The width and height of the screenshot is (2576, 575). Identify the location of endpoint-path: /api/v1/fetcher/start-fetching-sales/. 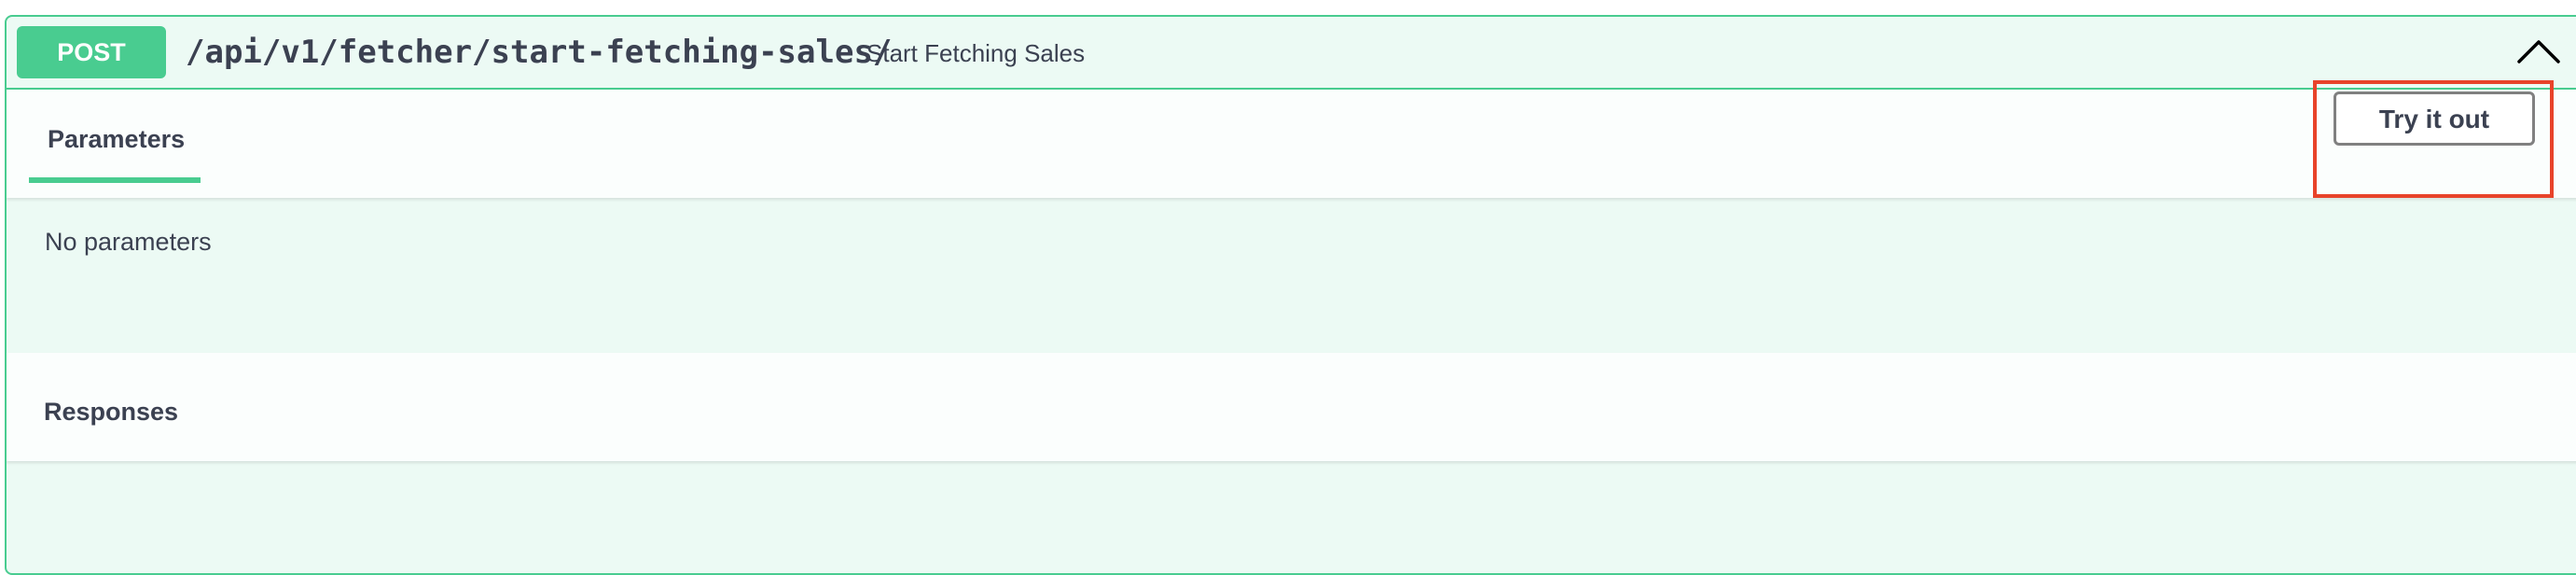
(539, 52).